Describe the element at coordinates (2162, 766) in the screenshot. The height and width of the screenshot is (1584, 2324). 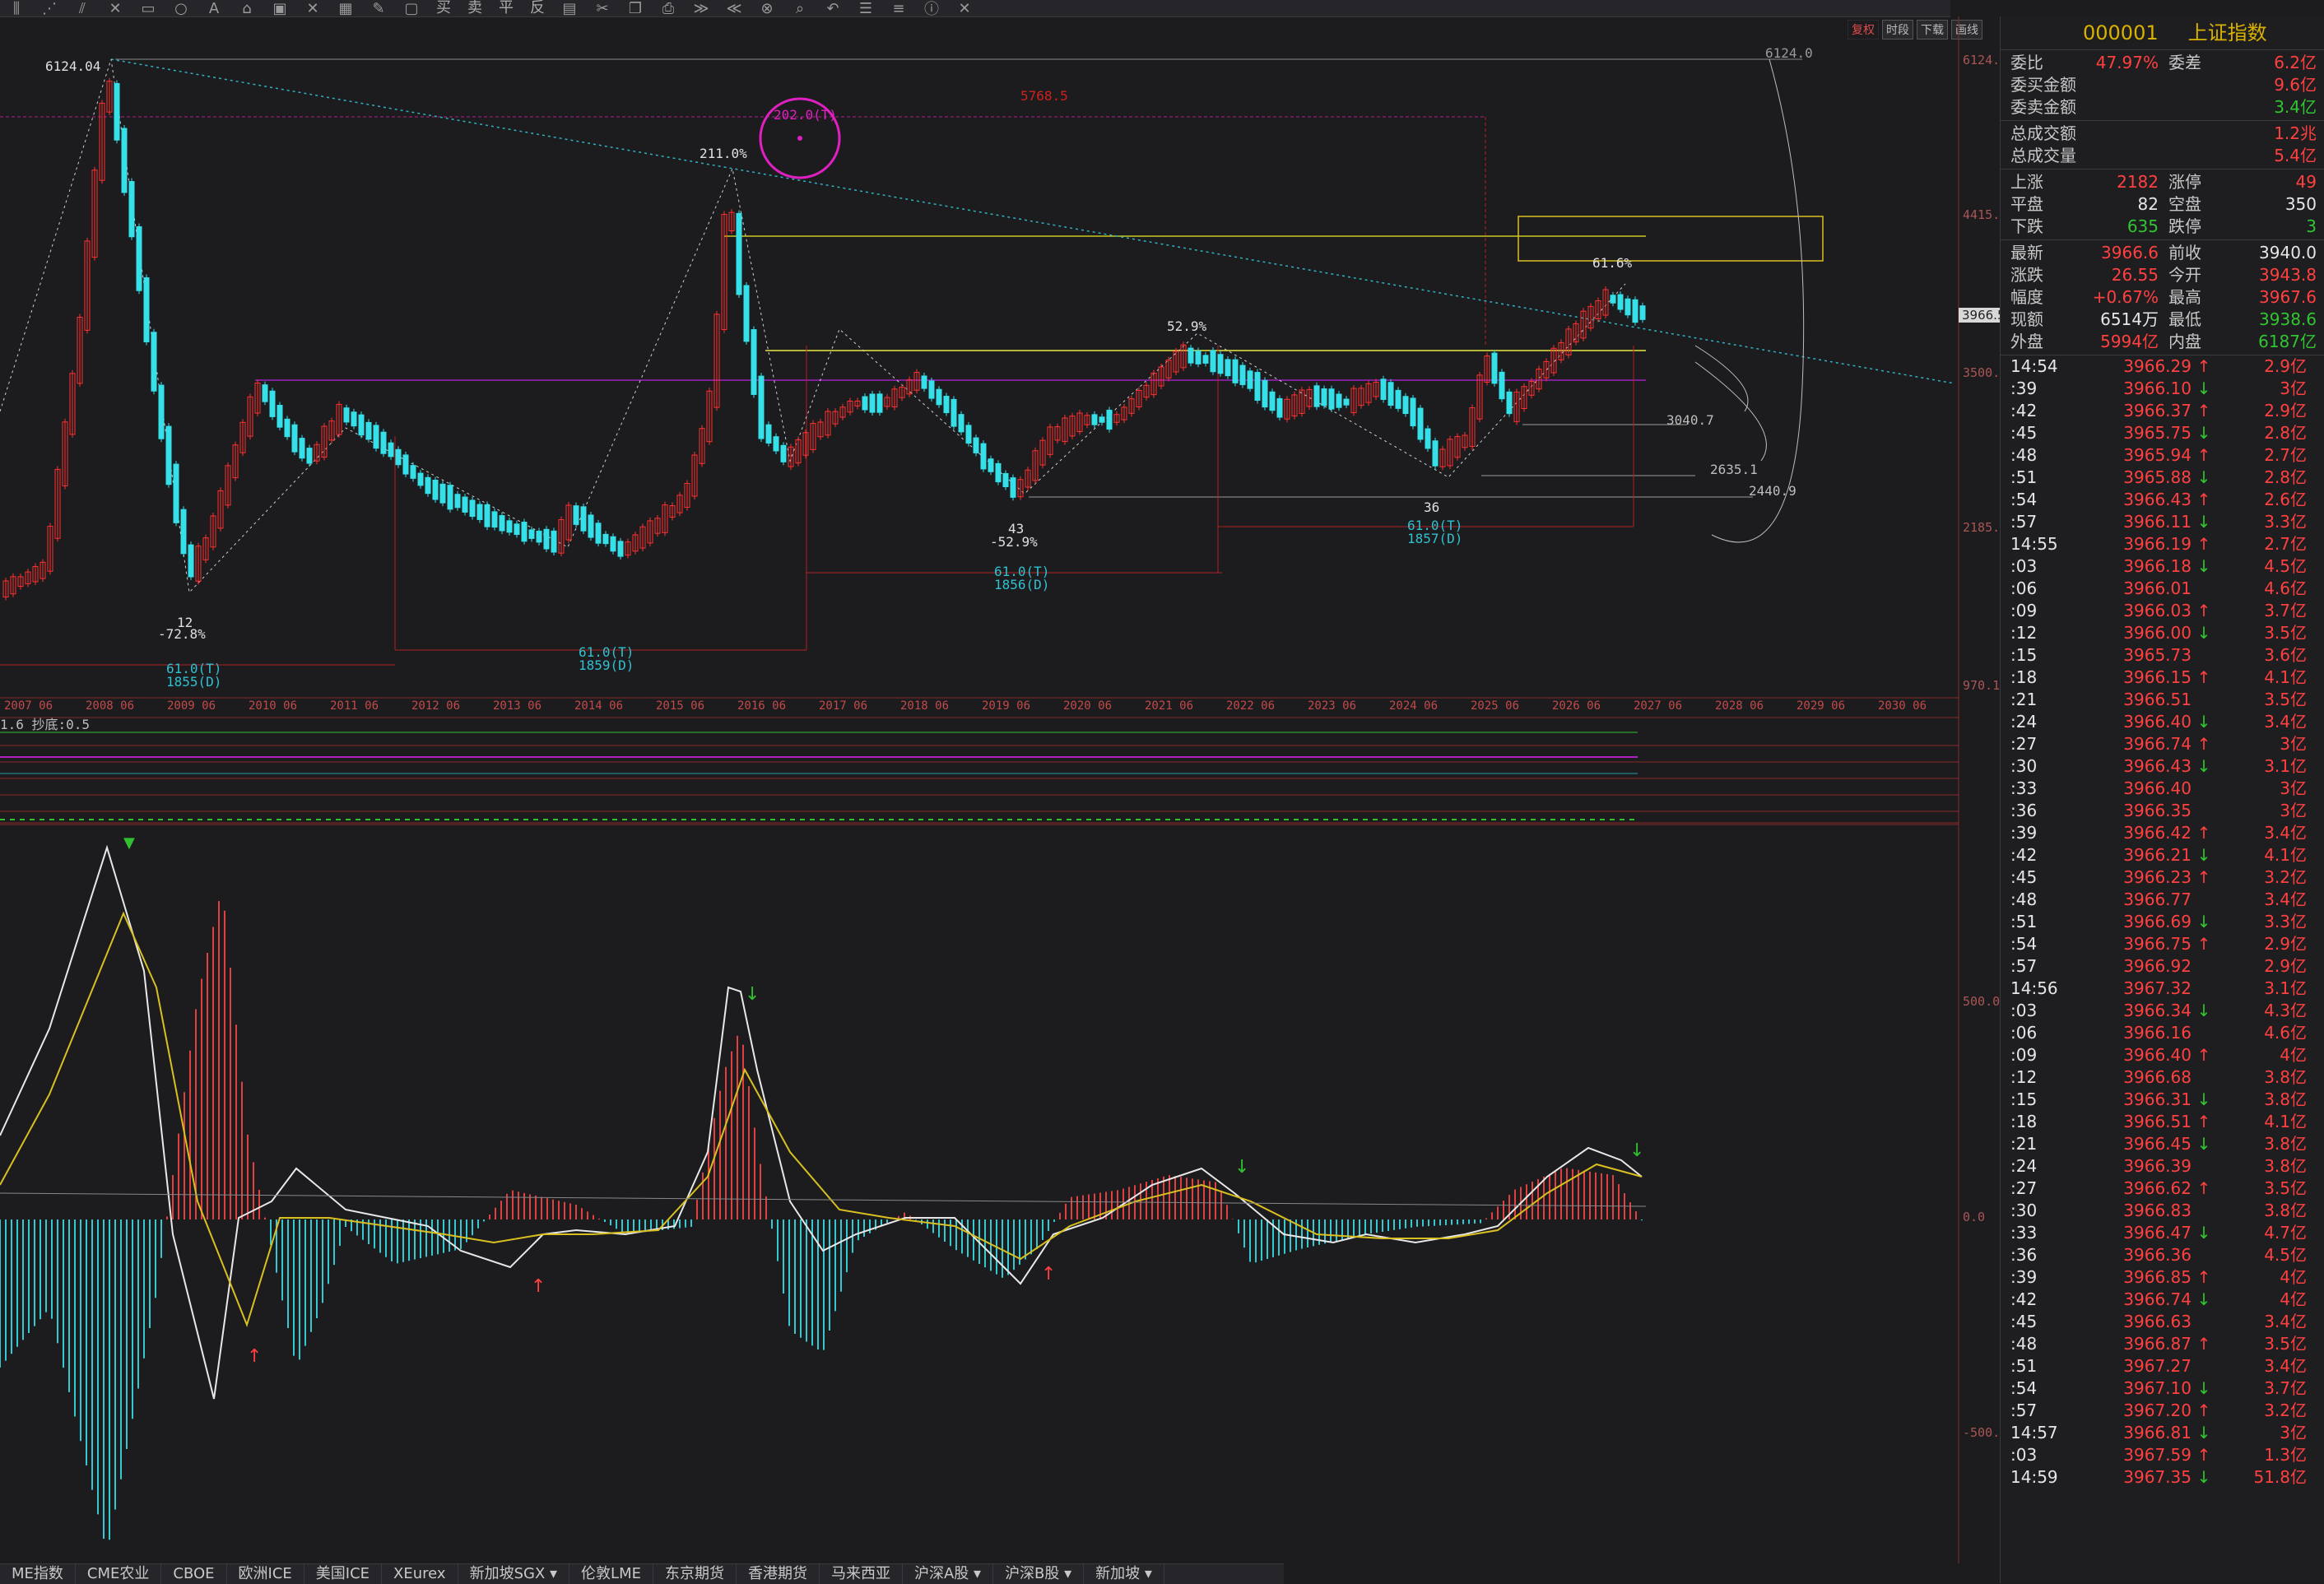
I see `tick-row: :30 3966.43 ↓ 3.1亿` at that location.